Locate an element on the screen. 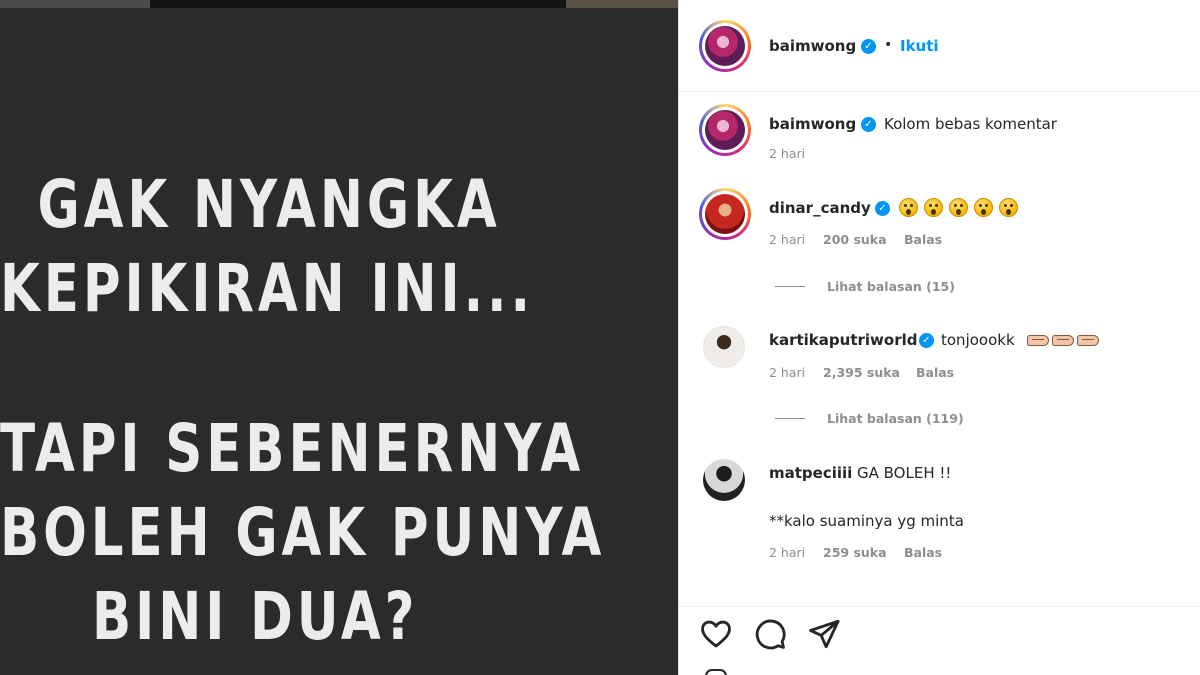 The image size is (1200, 675). comment-username: dinar_candy is located at coordinates (820, 208).